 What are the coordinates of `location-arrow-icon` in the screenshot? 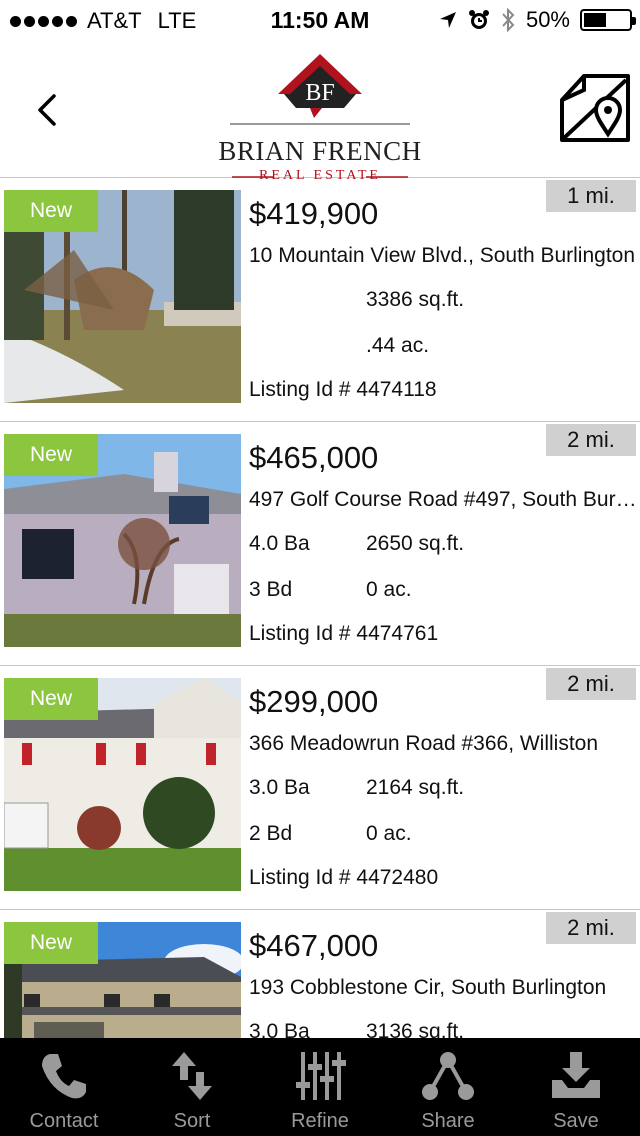 It's located at (447, 20).